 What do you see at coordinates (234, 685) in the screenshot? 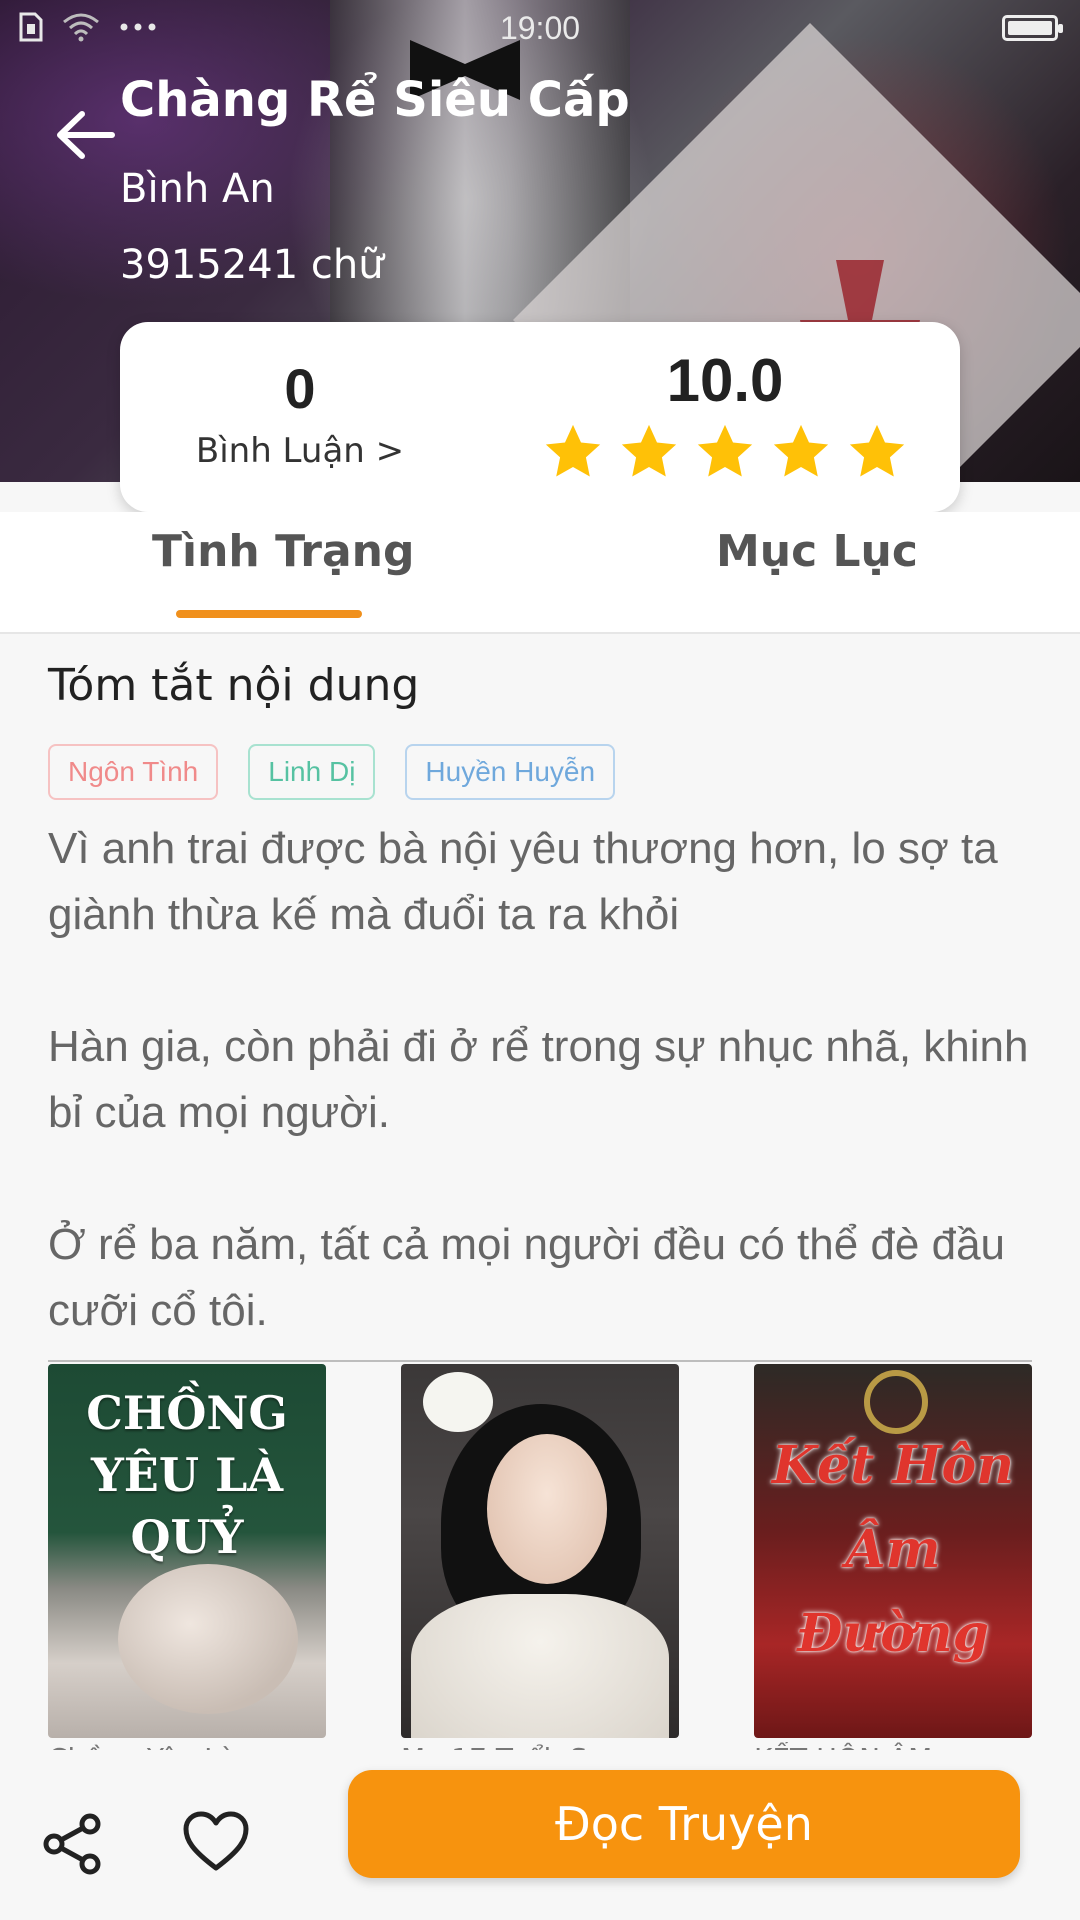
I see `summary-heading: Tóm tắt nội dung` at bounding box center [234, 685].